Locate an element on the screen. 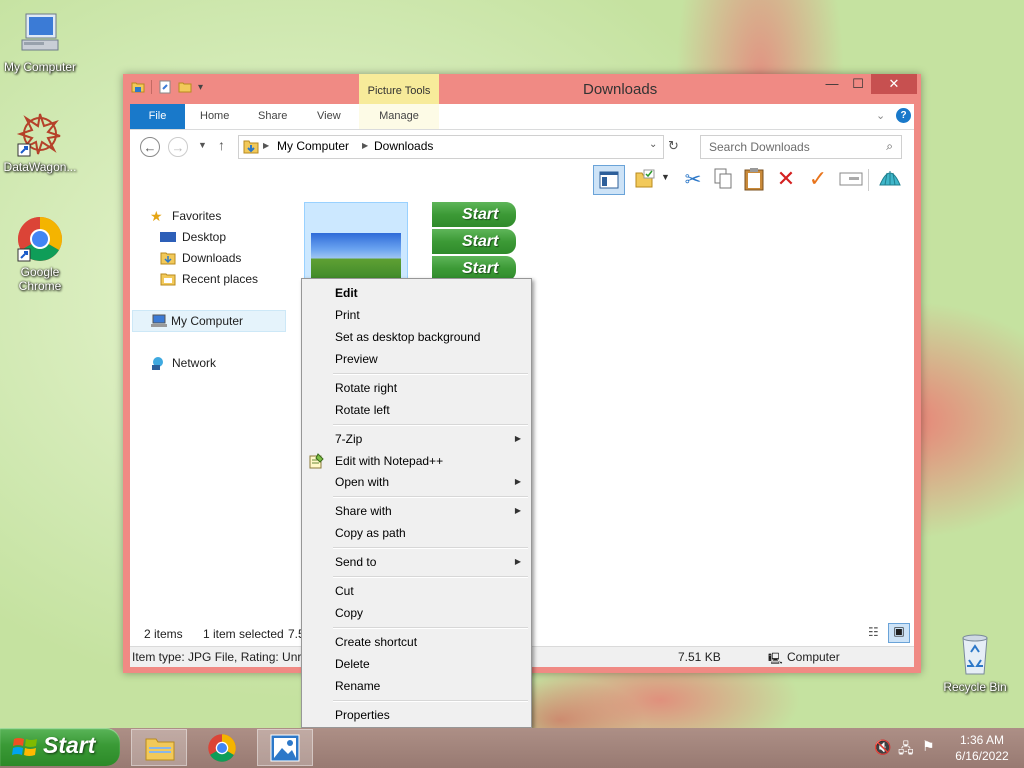  start-button: Start is located at coordinates (60, 747).